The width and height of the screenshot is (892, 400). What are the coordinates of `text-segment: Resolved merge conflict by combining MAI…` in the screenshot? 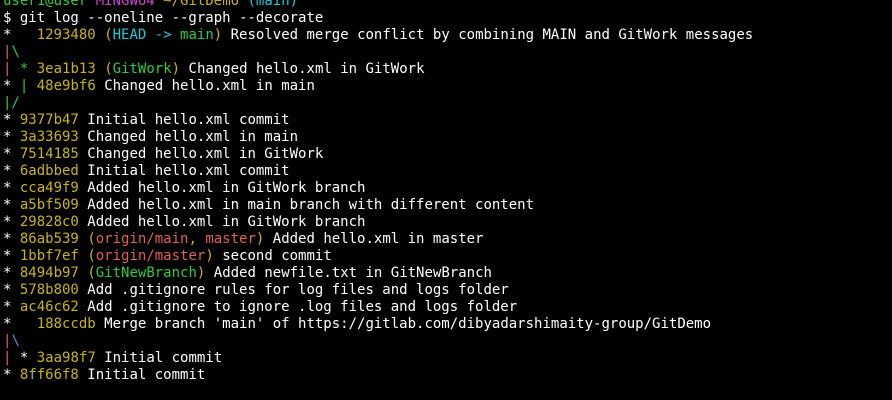 It's located at (488, 35).